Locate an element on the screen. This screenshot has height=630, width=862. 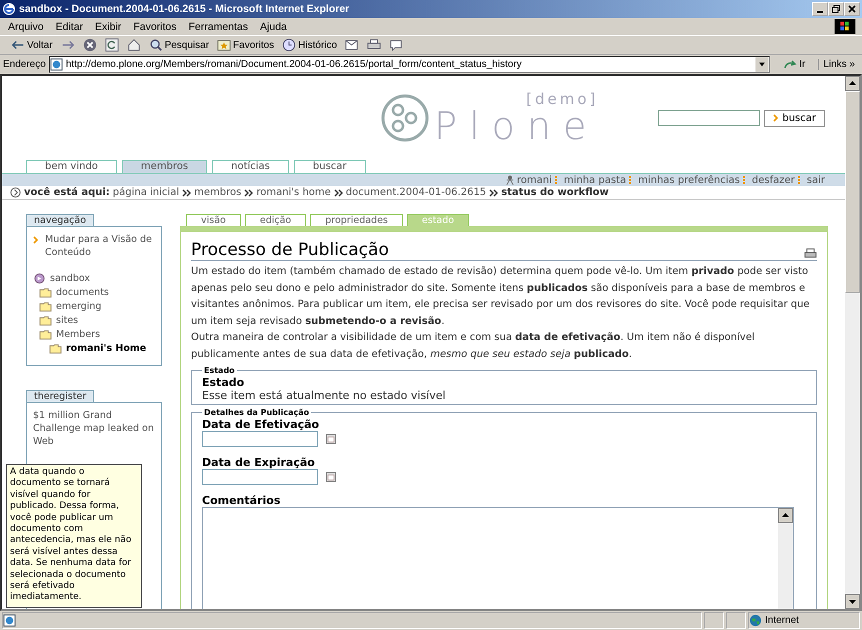
restore-icon is located at coordinates (836, 9).